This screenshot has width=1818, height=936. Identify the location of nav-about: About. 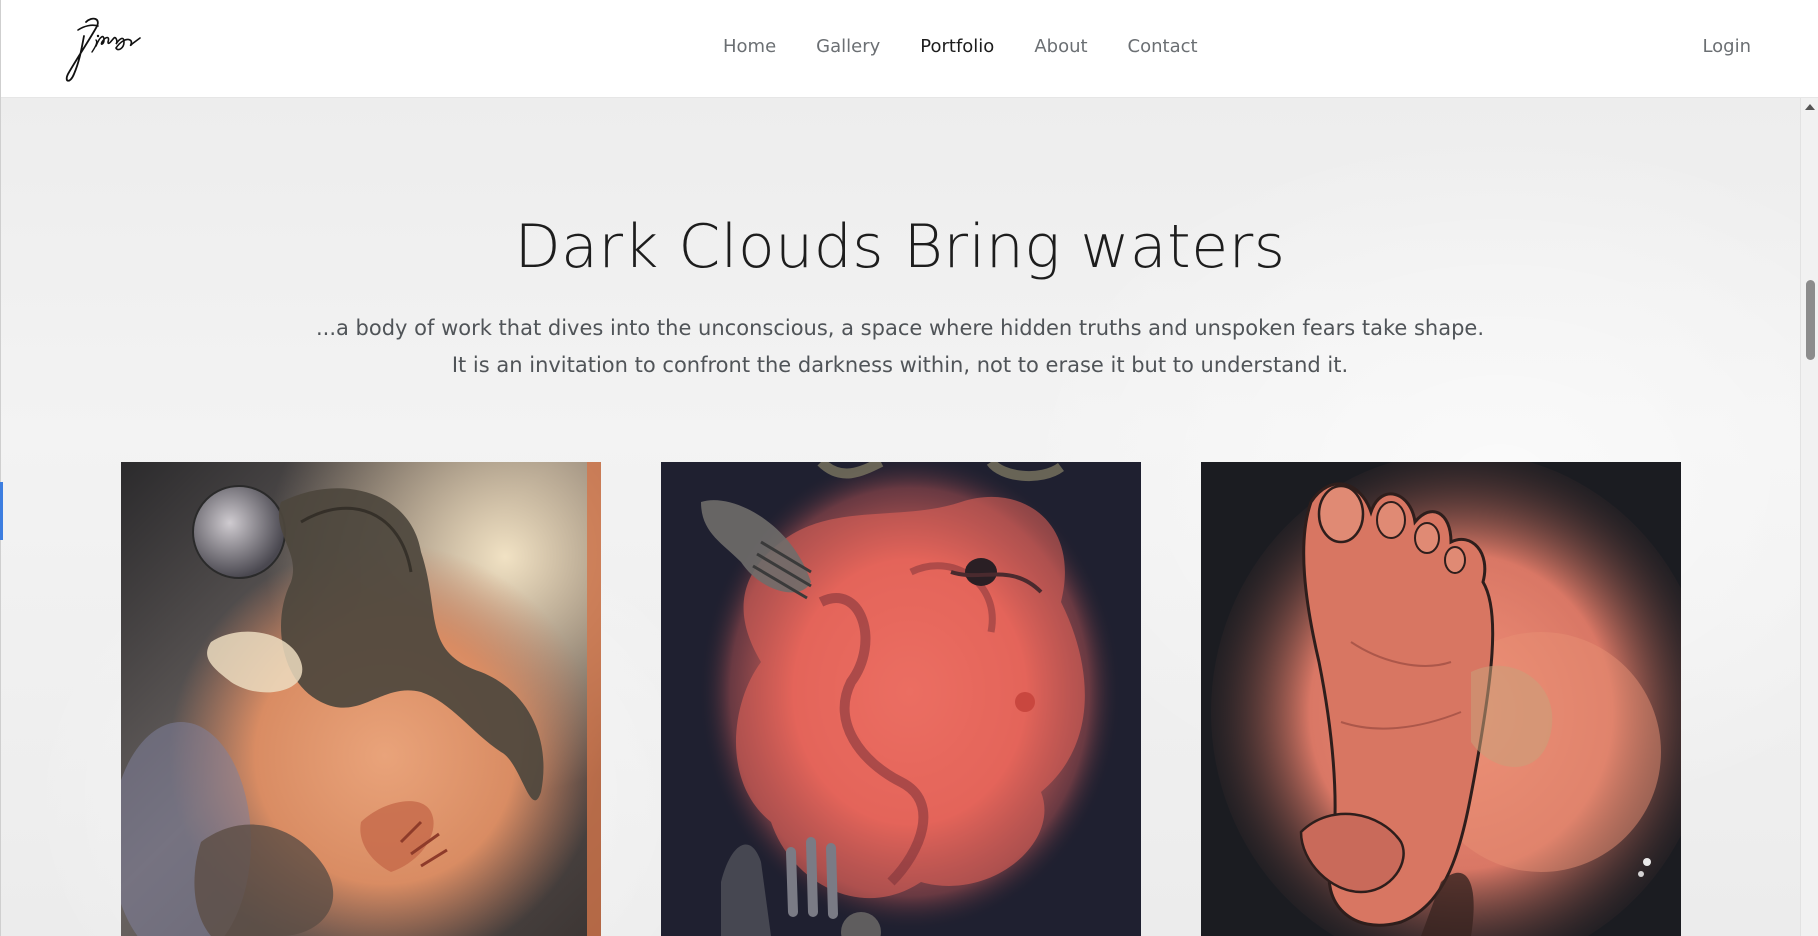
(1060, 47).